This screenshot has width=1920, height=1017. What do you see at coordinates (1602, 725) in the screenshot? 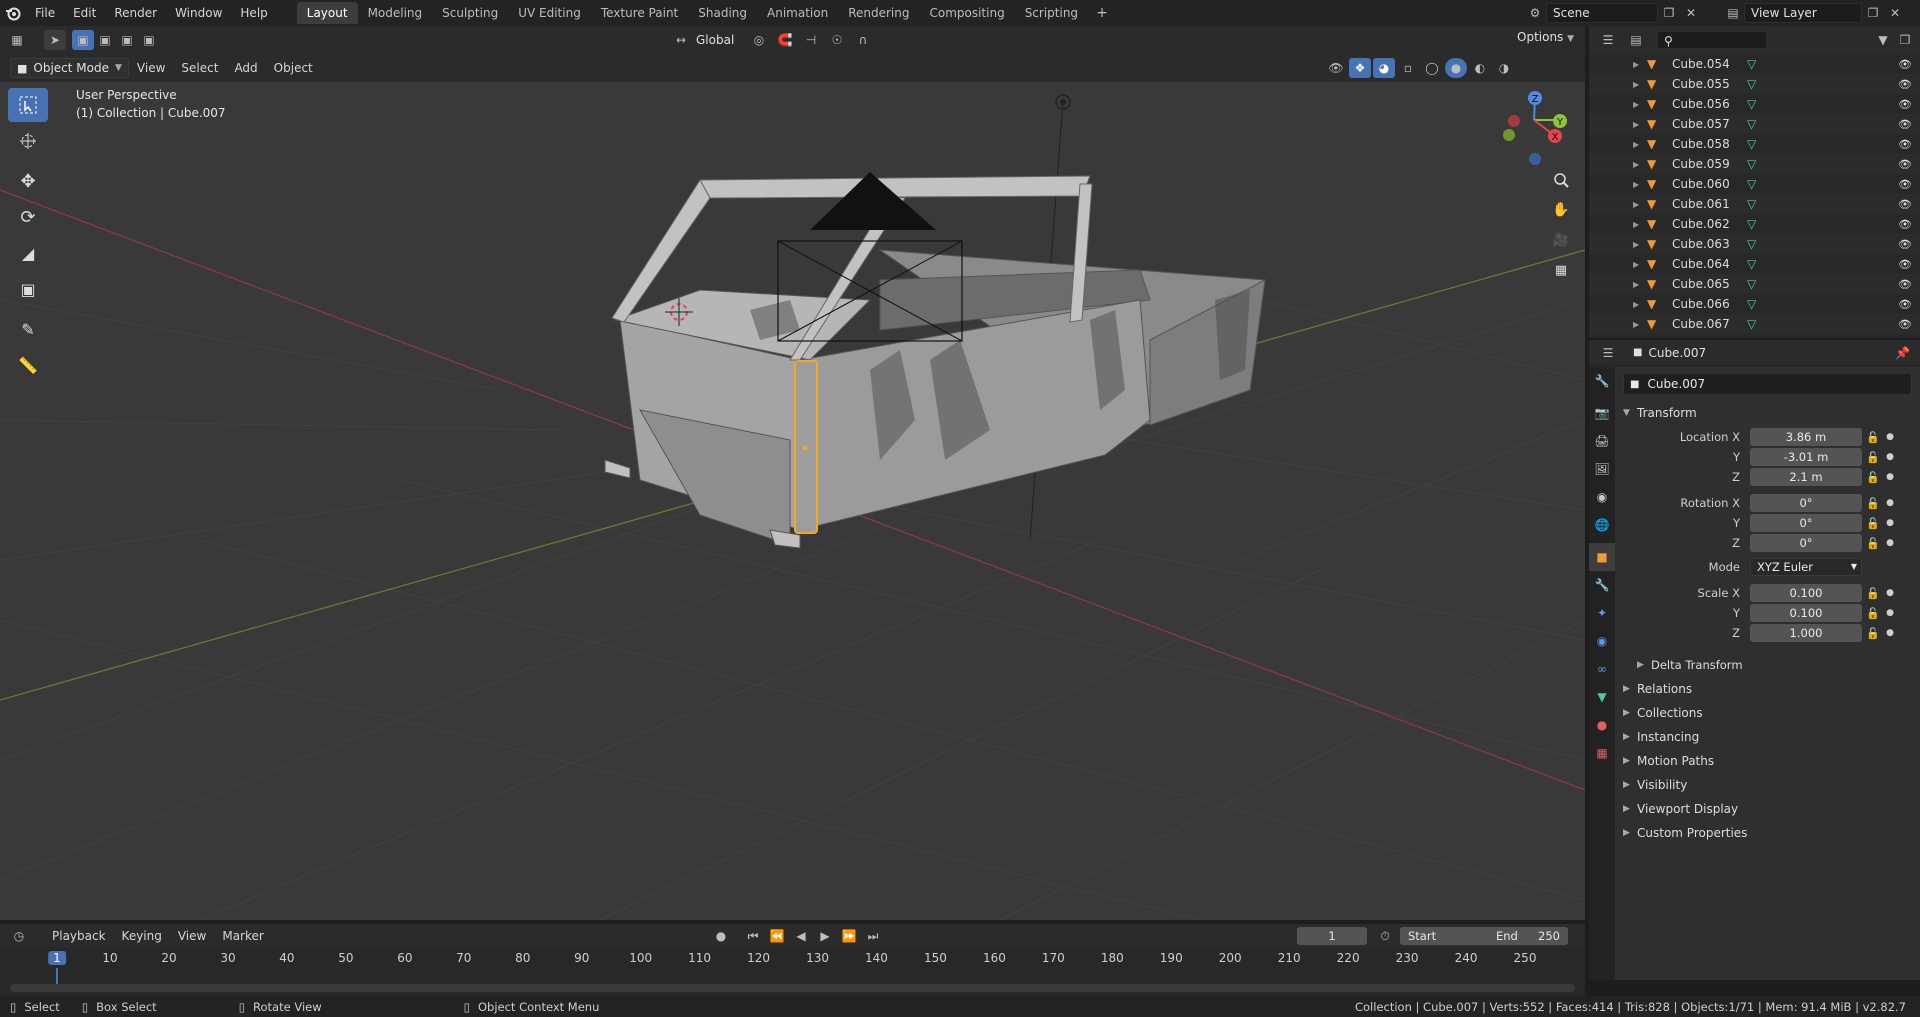
I see `material-tab-icon: ●` at bounding box center [1602, 725].